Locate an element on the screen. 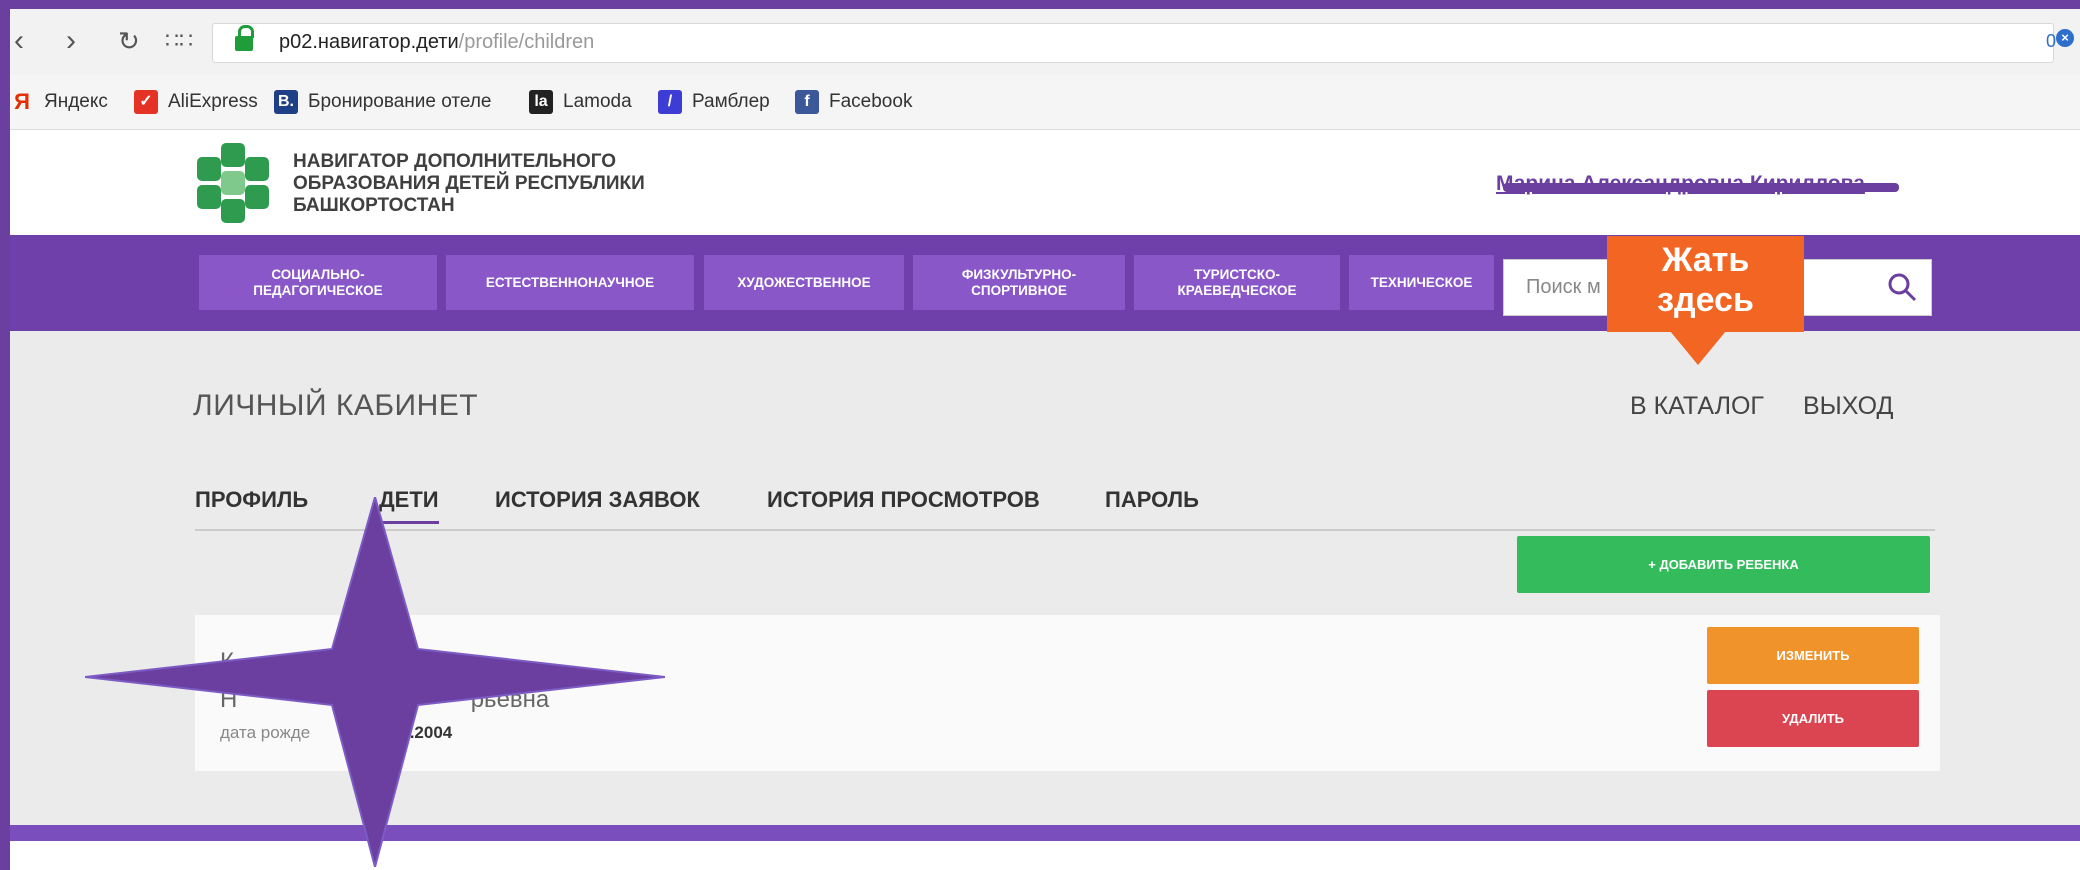 The image size is (2080, 870). logout-link: ВЫХОД is located at coordinates (1848, 406).